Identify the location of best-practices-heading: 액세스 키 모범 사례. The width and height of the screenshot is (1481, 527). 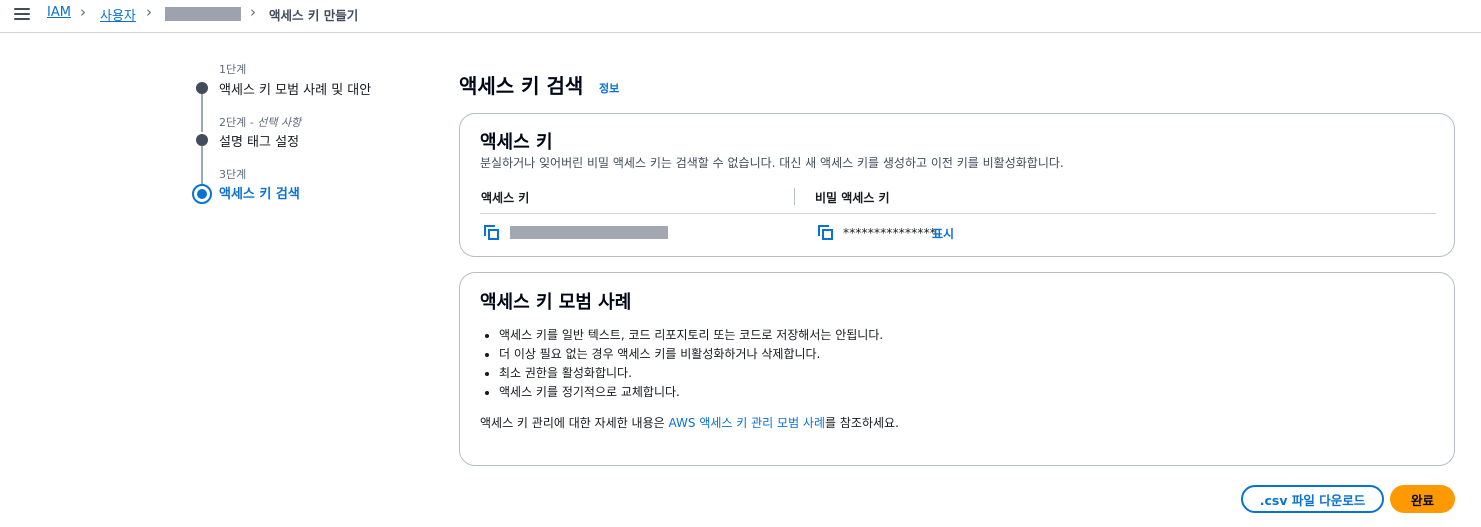
(556, 302).